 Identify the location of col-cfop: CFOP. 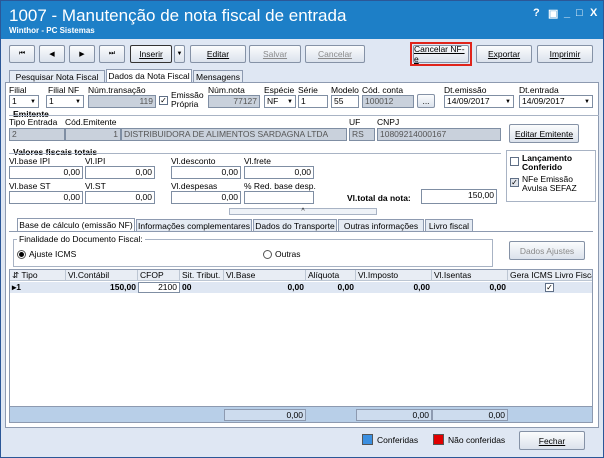
(159, 275).